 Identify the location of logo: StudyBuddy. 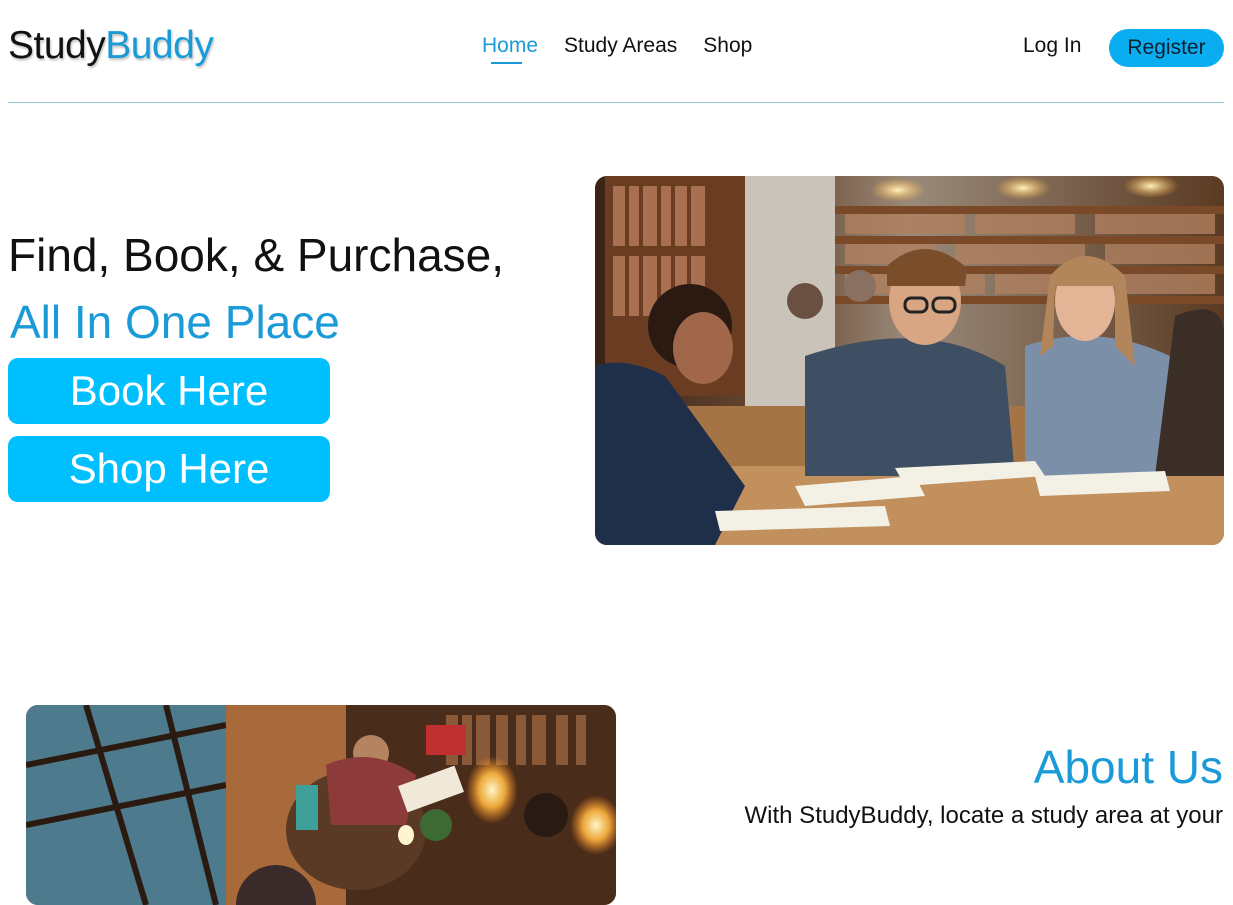
(111, 46).